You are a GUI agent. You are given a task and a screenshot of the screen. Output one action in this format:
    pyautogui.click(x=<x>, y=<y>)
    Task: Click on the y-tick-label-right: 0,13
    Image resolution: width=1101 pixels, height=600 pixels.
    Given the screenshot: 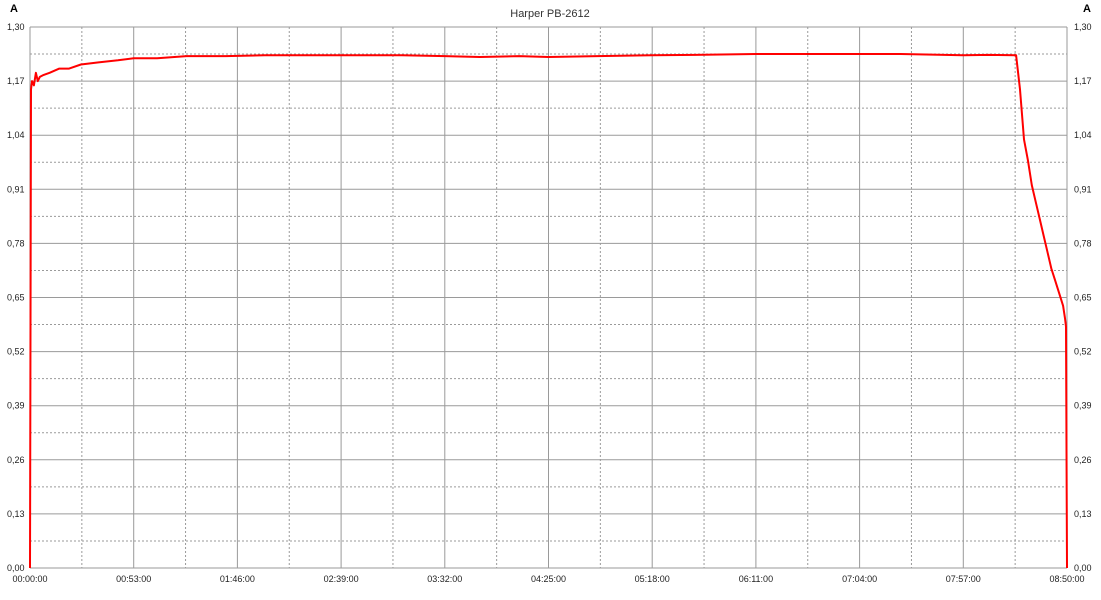 What is the action you would take?
    pyautogui.click(x=1083, y=514)
    